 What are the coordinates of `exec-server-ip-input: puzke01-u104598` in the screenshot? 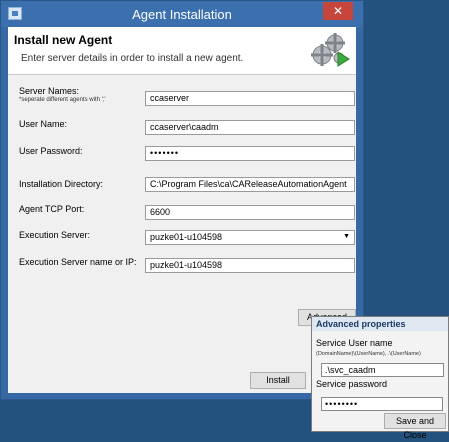 It's located at (250, 265).